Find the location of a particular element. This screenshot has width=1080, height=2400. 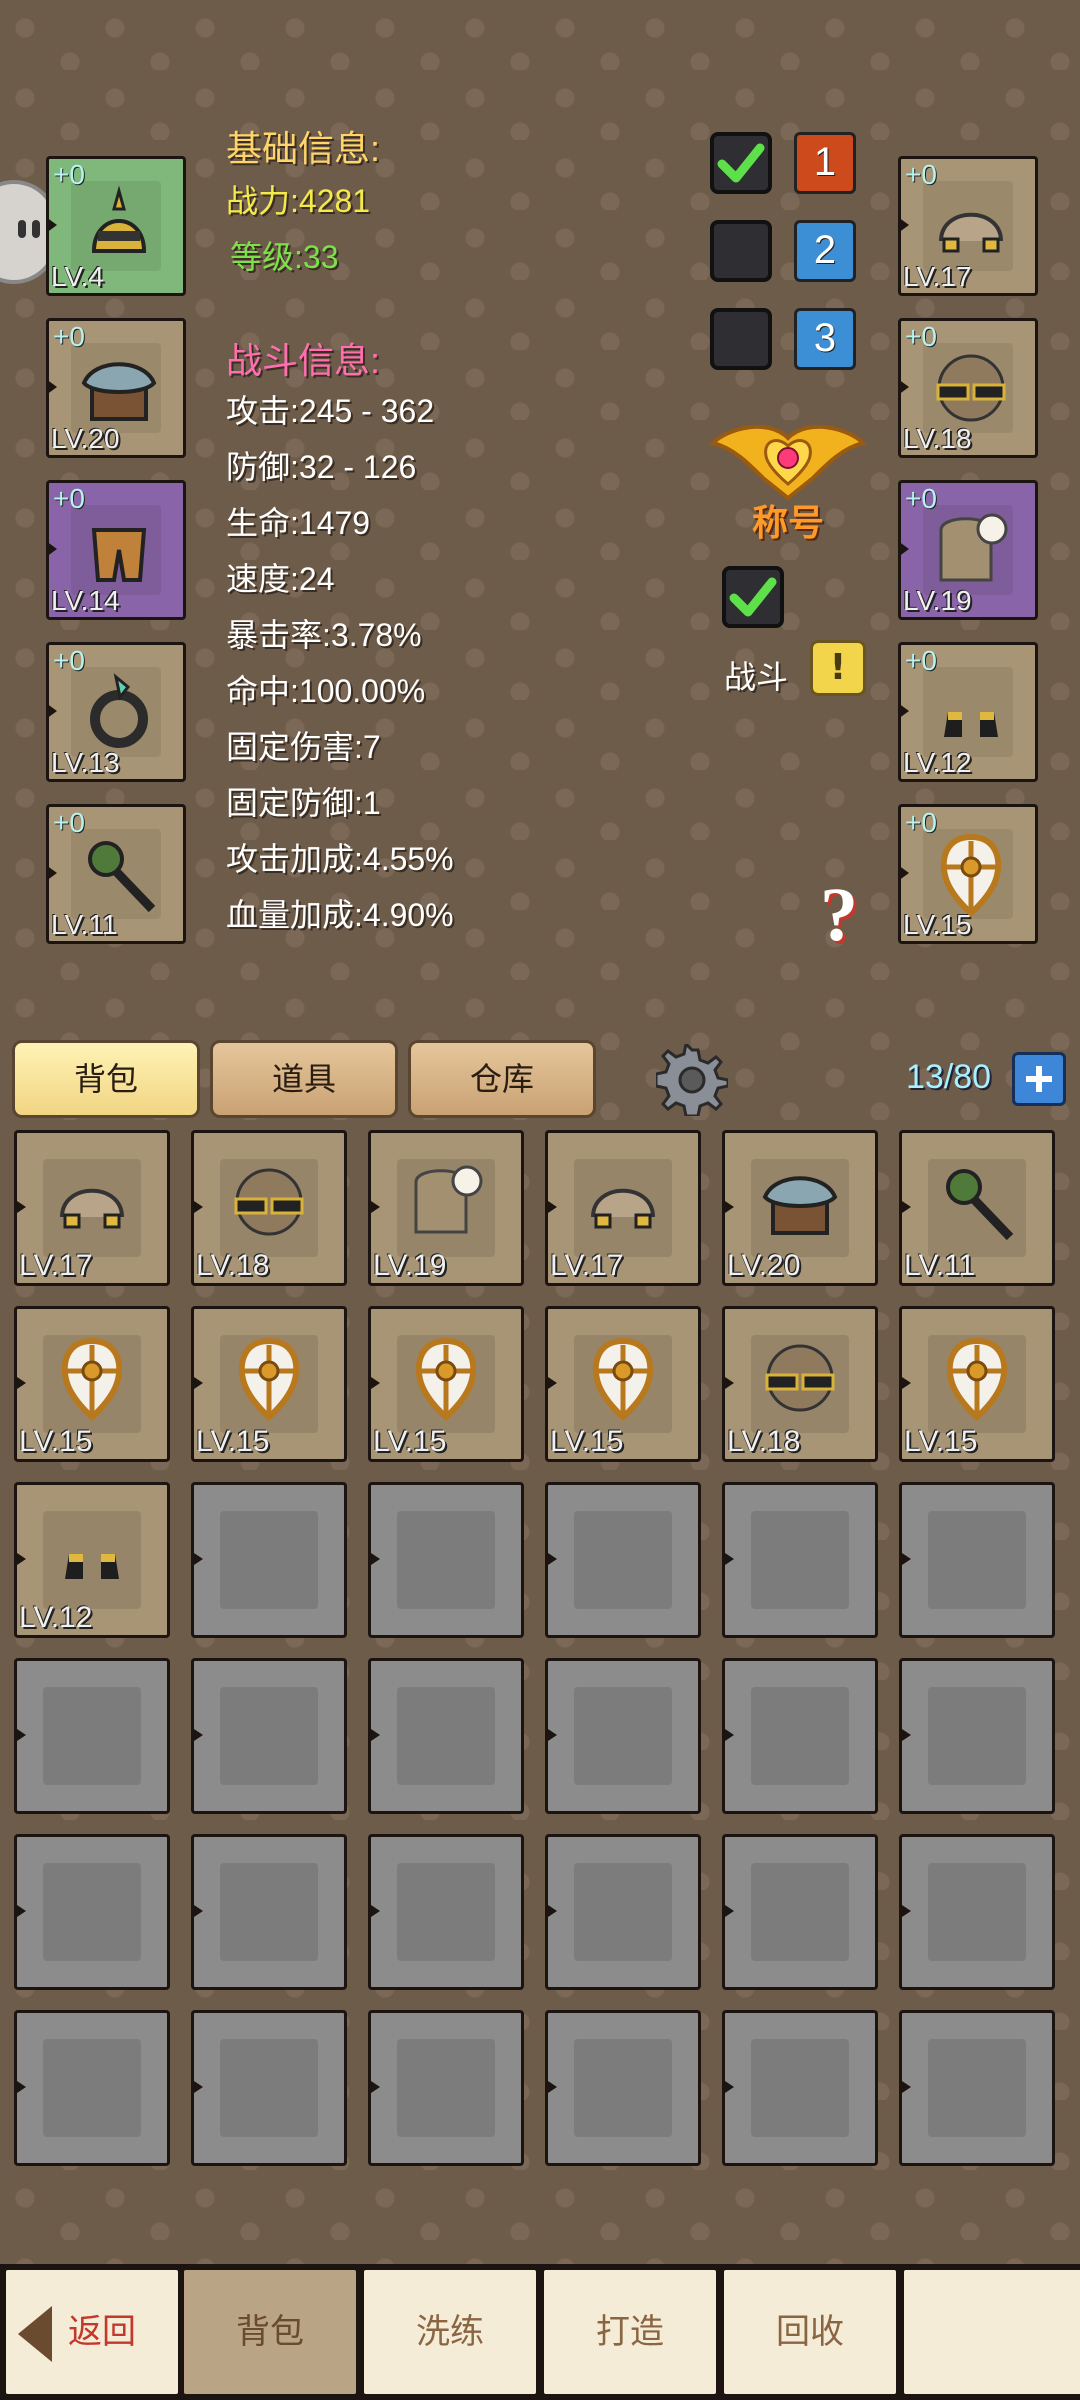

back-button: 返回 is located at coordinates (92, 2332).